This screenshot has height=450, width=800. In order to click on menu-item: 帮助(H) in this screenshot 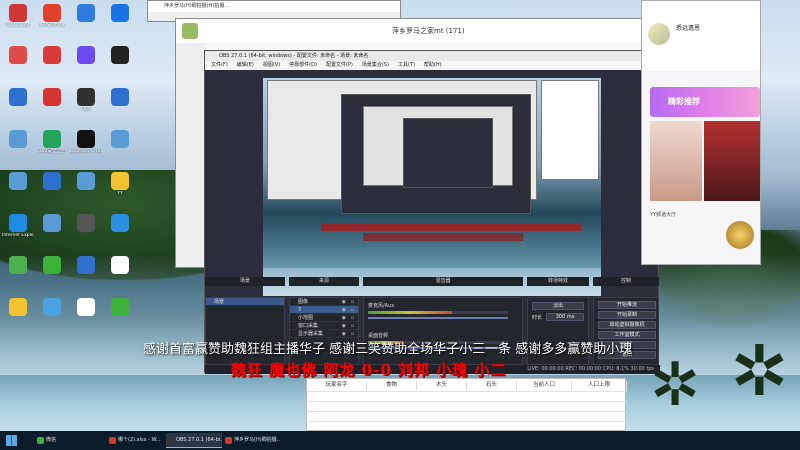, I will do `click(433, 65)`.